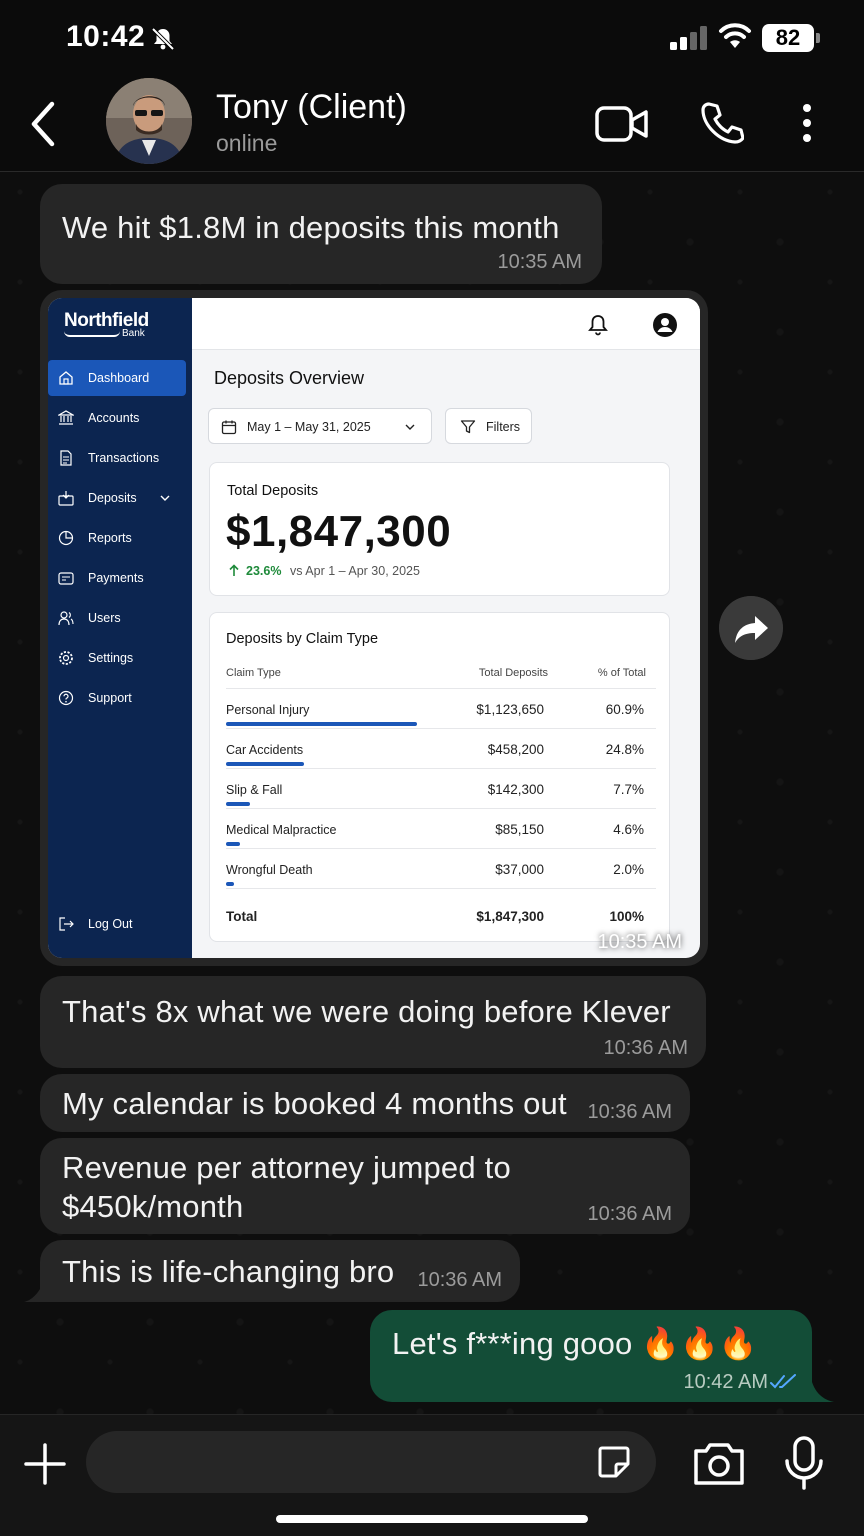 This screenshot has height=1536, width=864. What do you see at coordinates (289, 378) in the screenshot?
I see `page-title: Deposits Overview` at bounding box center [289, 378].